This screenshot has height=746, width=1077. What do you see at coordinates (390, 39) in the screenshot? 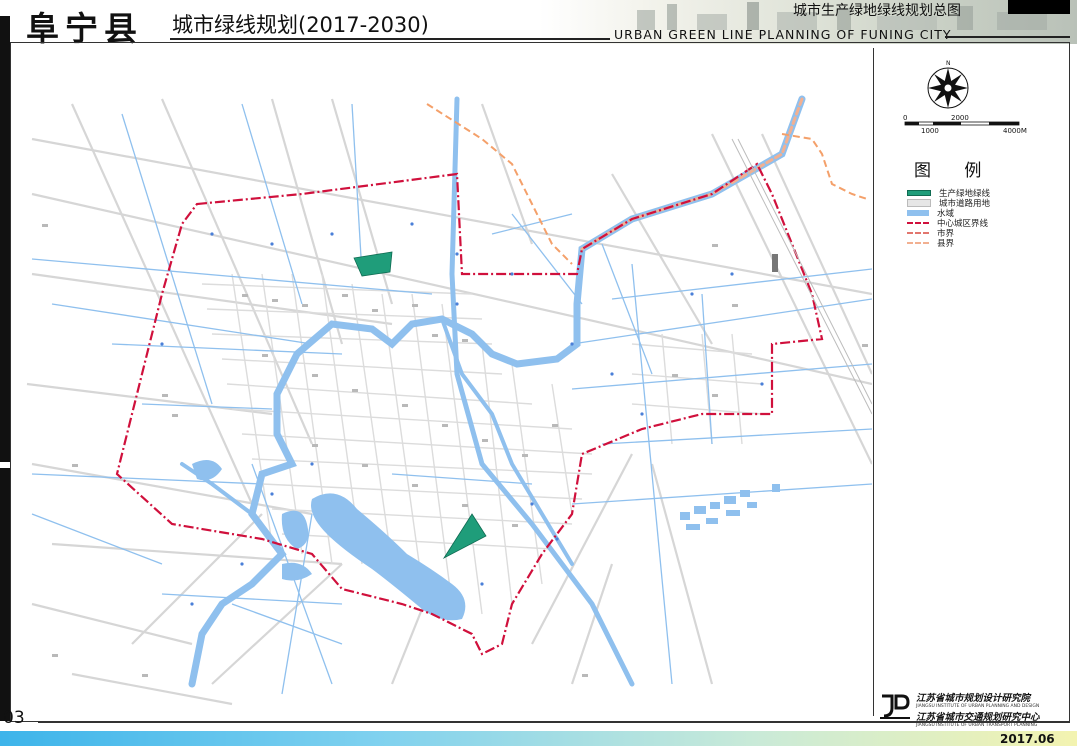
I see `title-rule` at bounding box center [390, 39].